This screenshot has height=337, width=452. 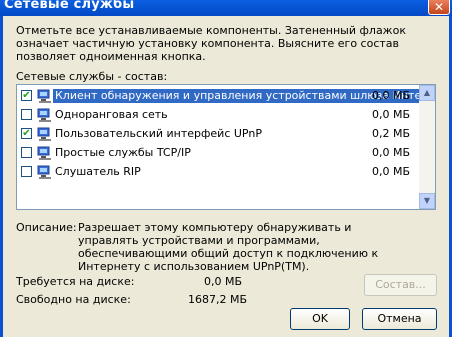 I want to click on window-title: Сетевые службы, so click(x=69, y=6).